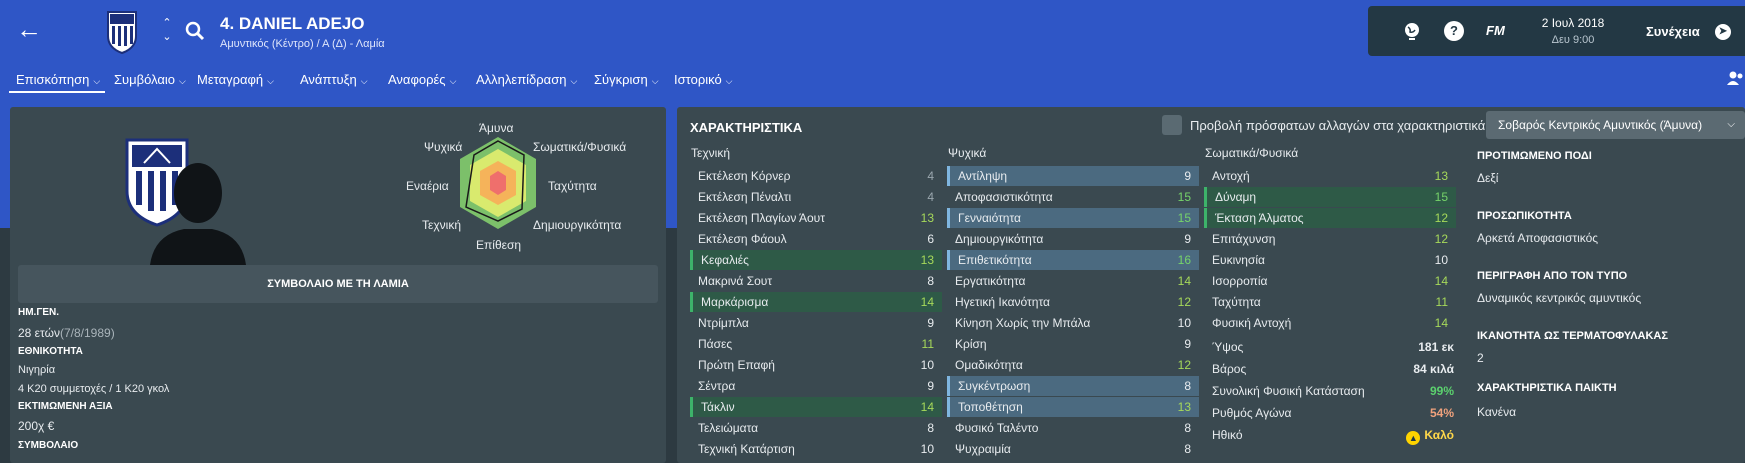  I want to click on radar-label-physical: Σωματικά/Φυσικά, so click(580, 147).